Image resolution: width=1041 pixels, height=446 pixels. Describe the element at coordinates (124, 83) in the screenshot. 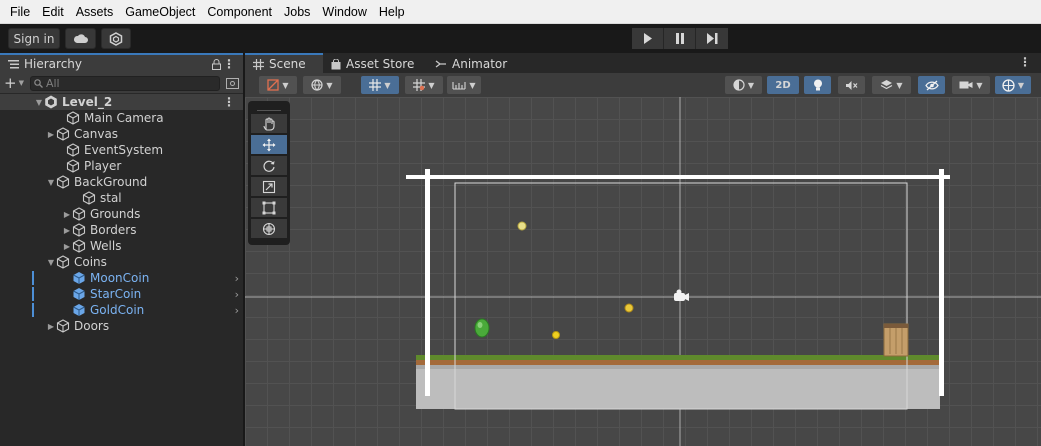

I see `search-input: All` at that location.